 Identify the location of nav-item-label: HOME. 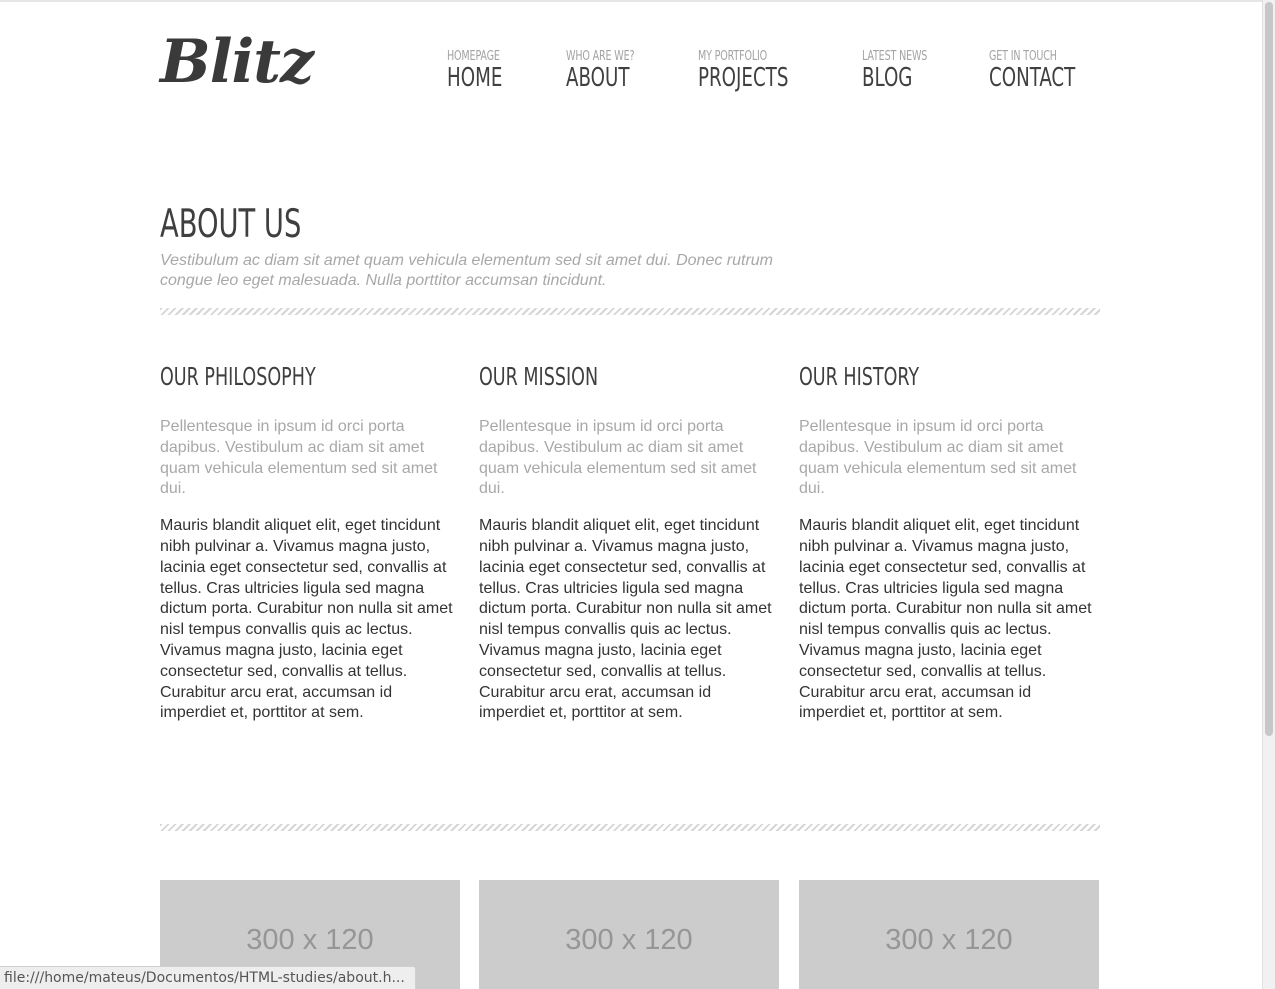
(475, 78).